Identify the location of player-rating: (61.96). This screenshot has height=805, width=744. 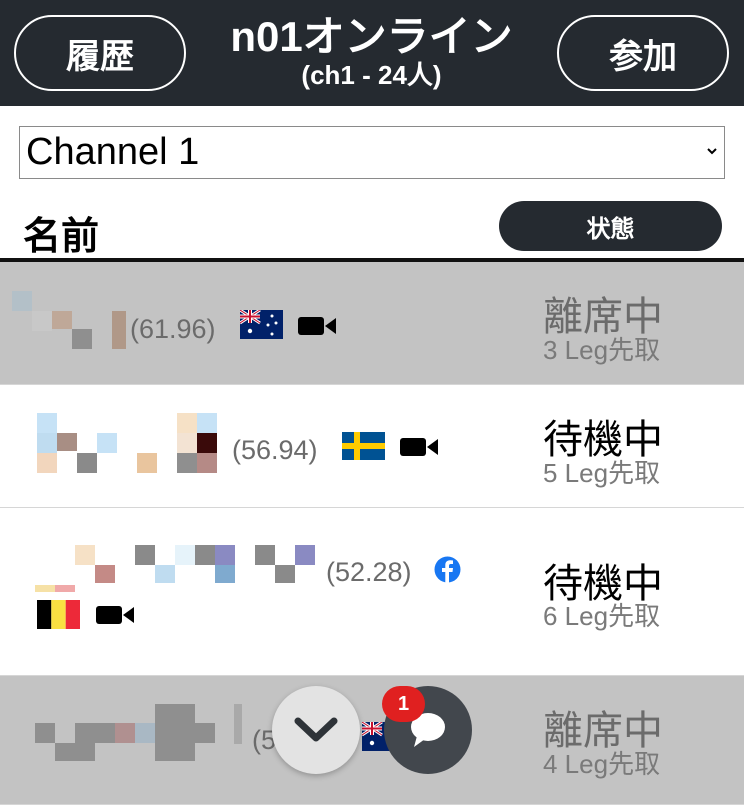
(173, 329).